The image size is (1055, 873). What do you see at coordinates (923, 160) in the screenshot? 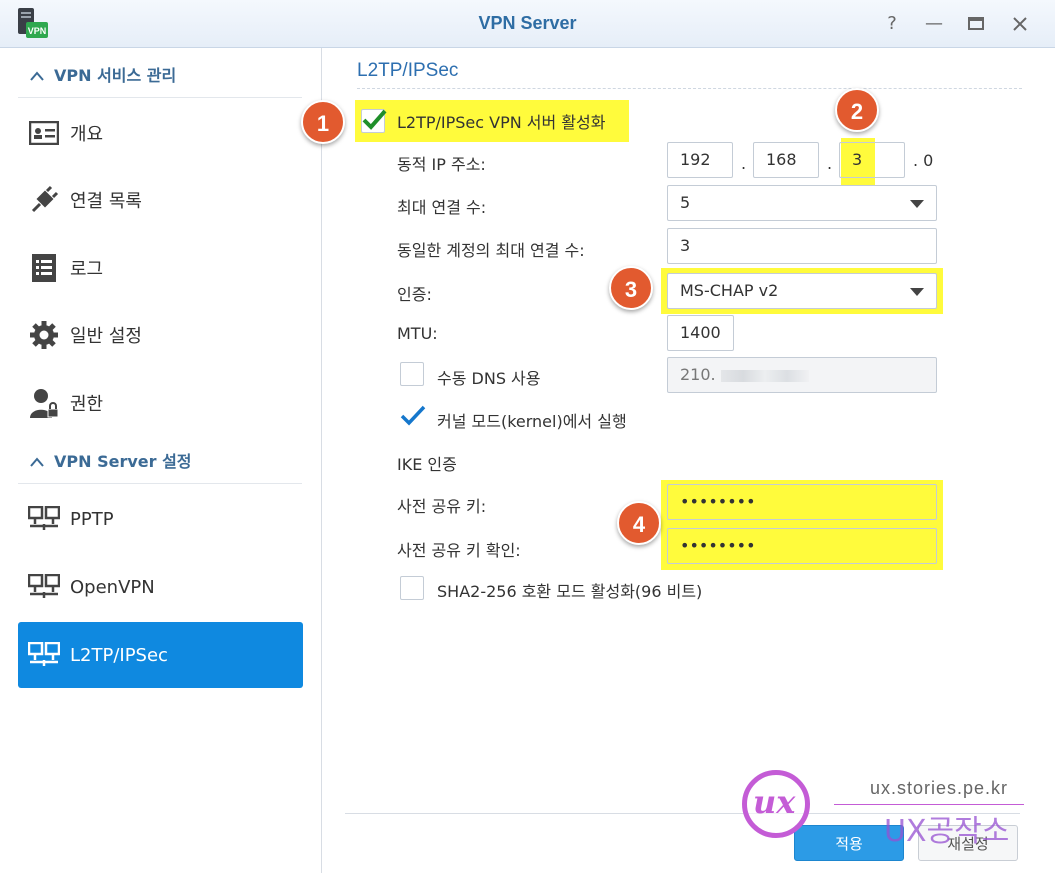
I see `ip-octet-4: . 0` at bounding box center [923, 160].